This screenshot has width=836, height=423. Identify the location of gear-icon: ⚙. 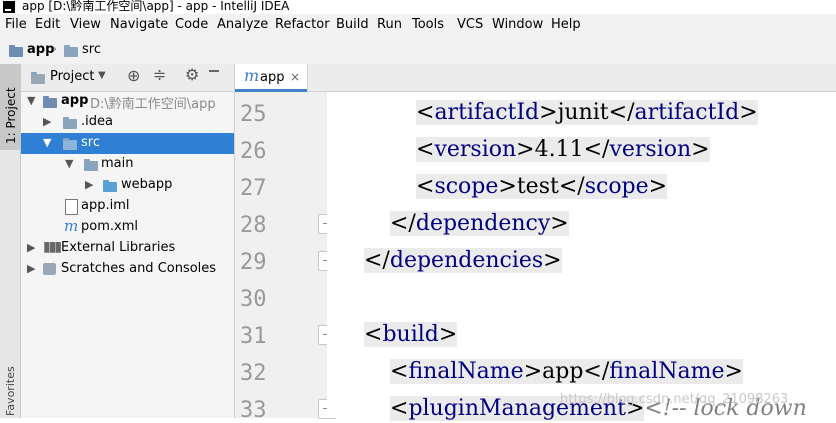
(192, 74).